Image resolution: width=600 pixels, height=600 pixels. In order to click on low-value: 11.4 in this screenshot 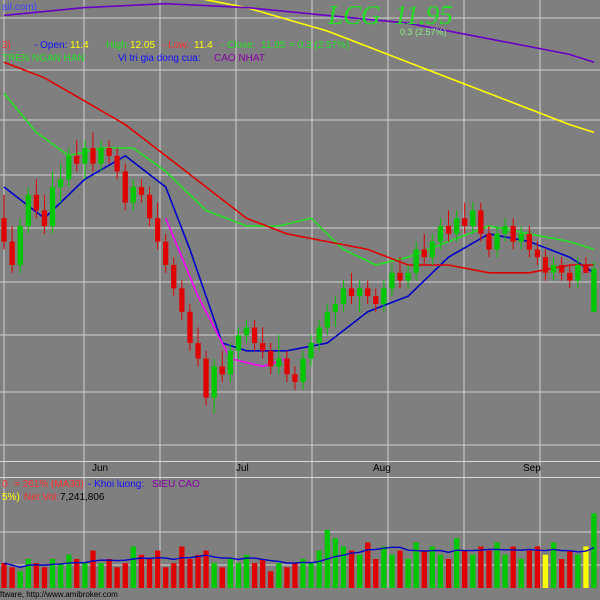, I will do `click(203, 45)`.